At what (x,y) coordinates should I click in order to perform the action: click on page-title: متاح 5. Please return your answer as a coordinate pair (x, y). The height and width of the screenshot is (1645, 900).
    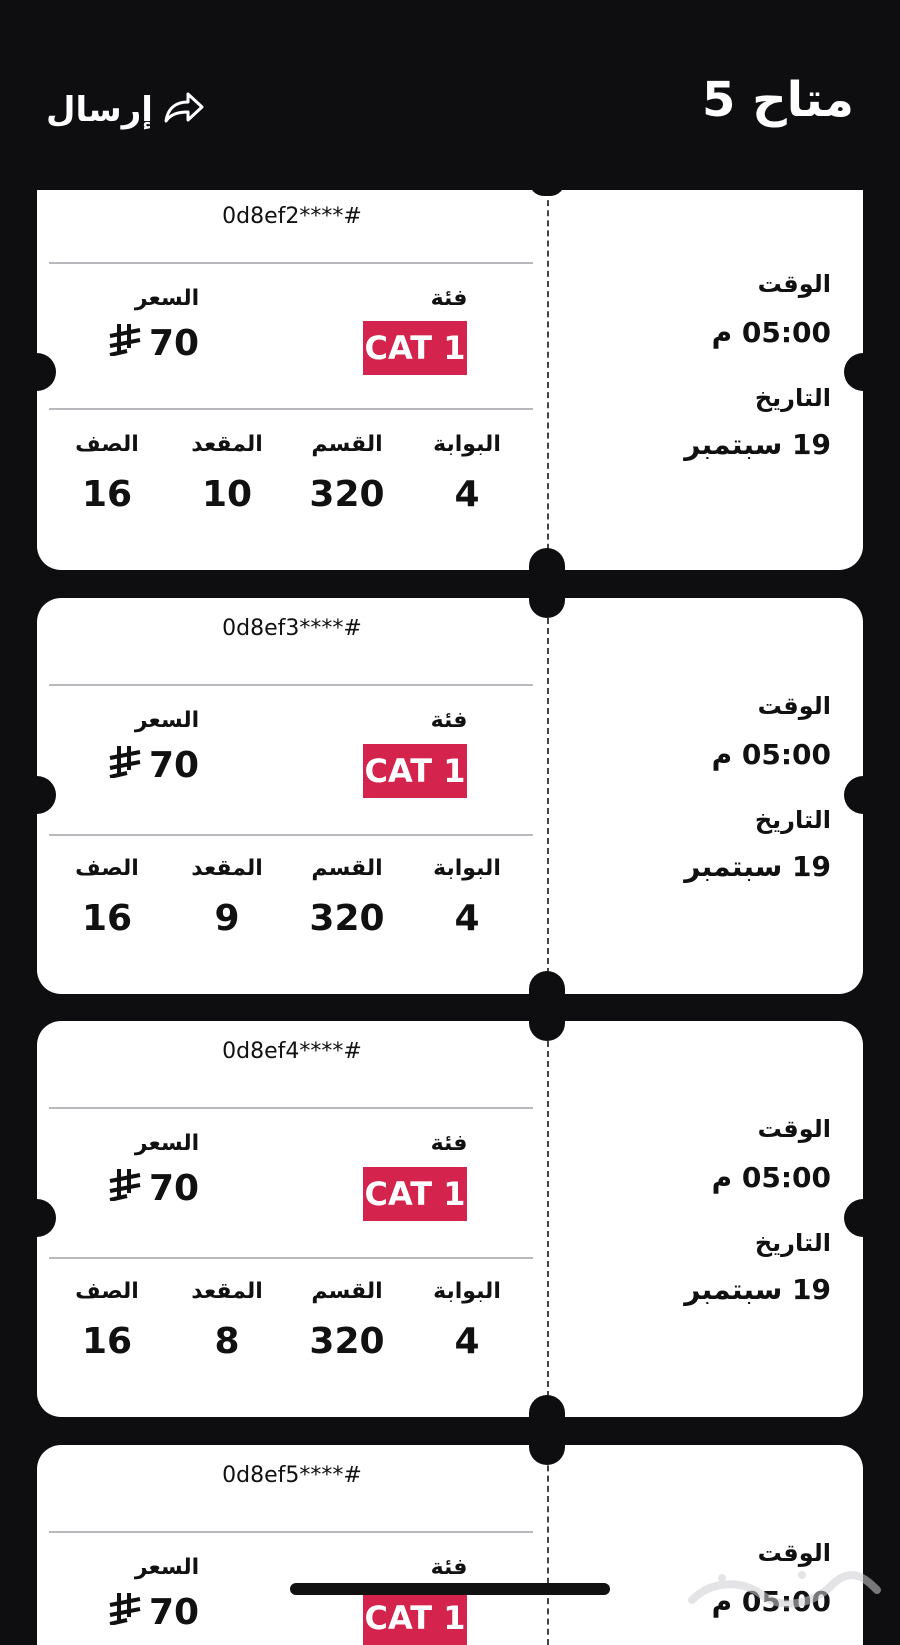
    Looking at the image, I should click on (777, 100).